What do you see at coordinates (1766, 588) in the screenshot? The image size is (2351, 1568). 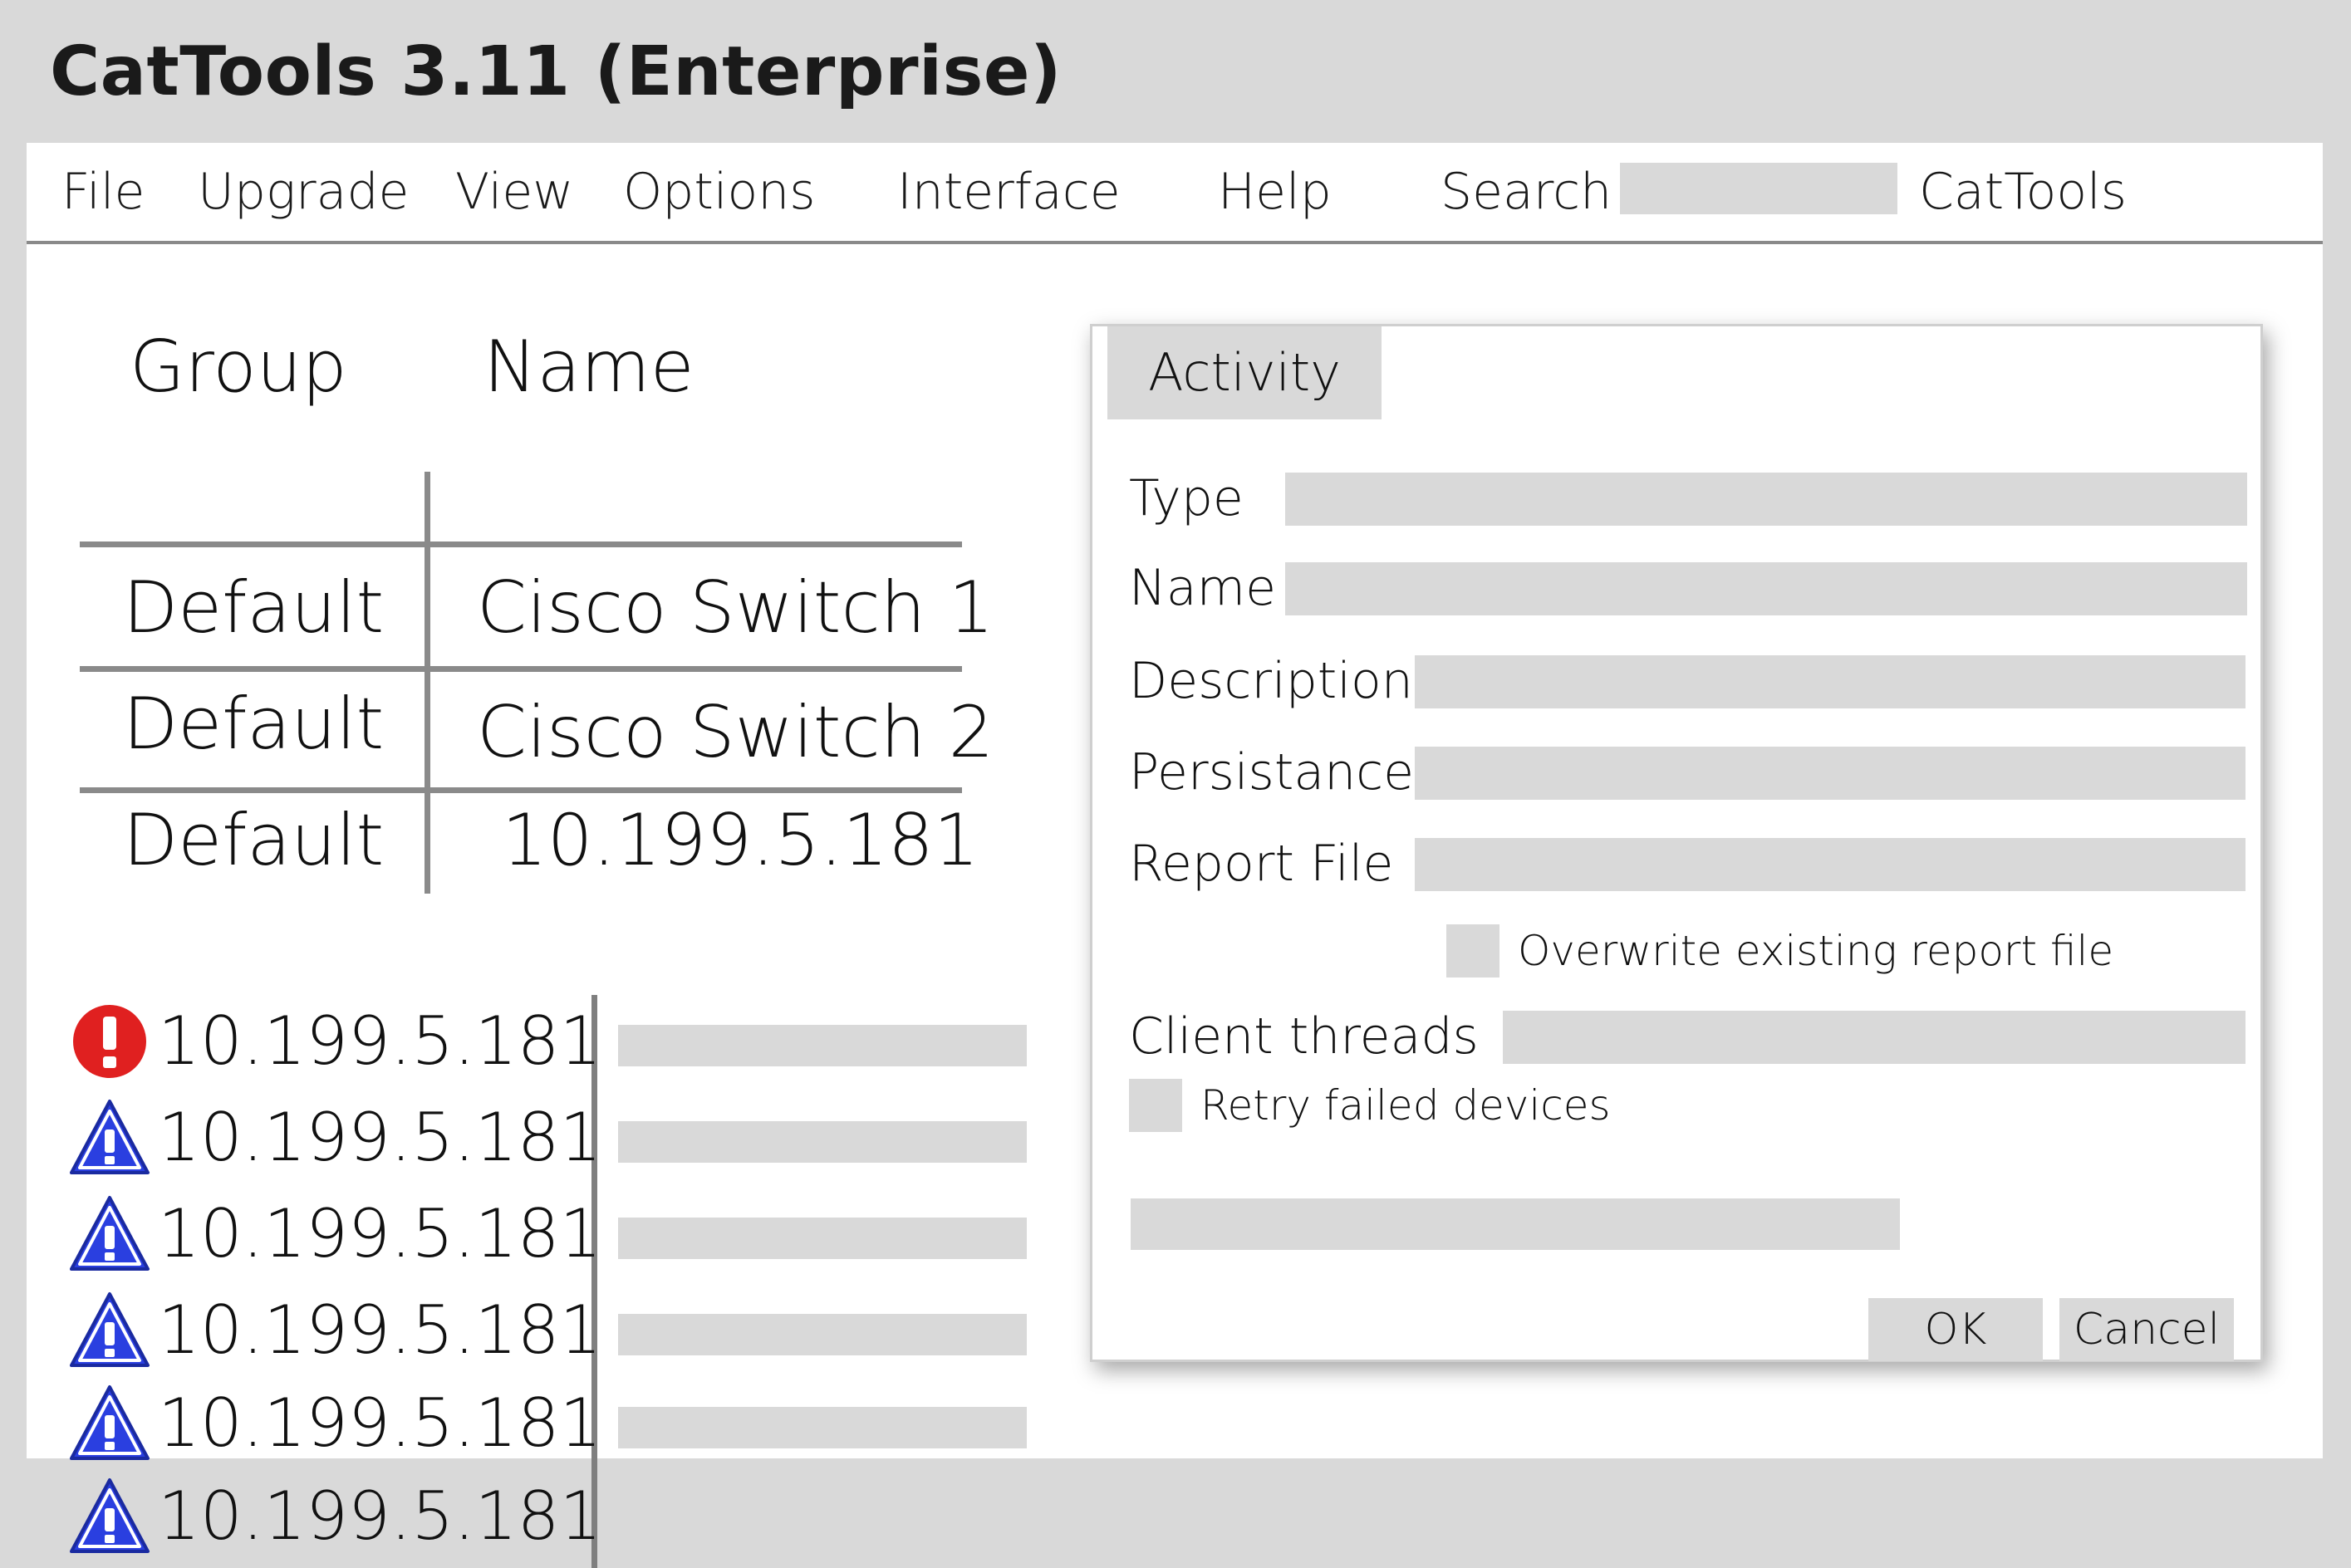 I see `name-field` at bounding box center [1766, 588].